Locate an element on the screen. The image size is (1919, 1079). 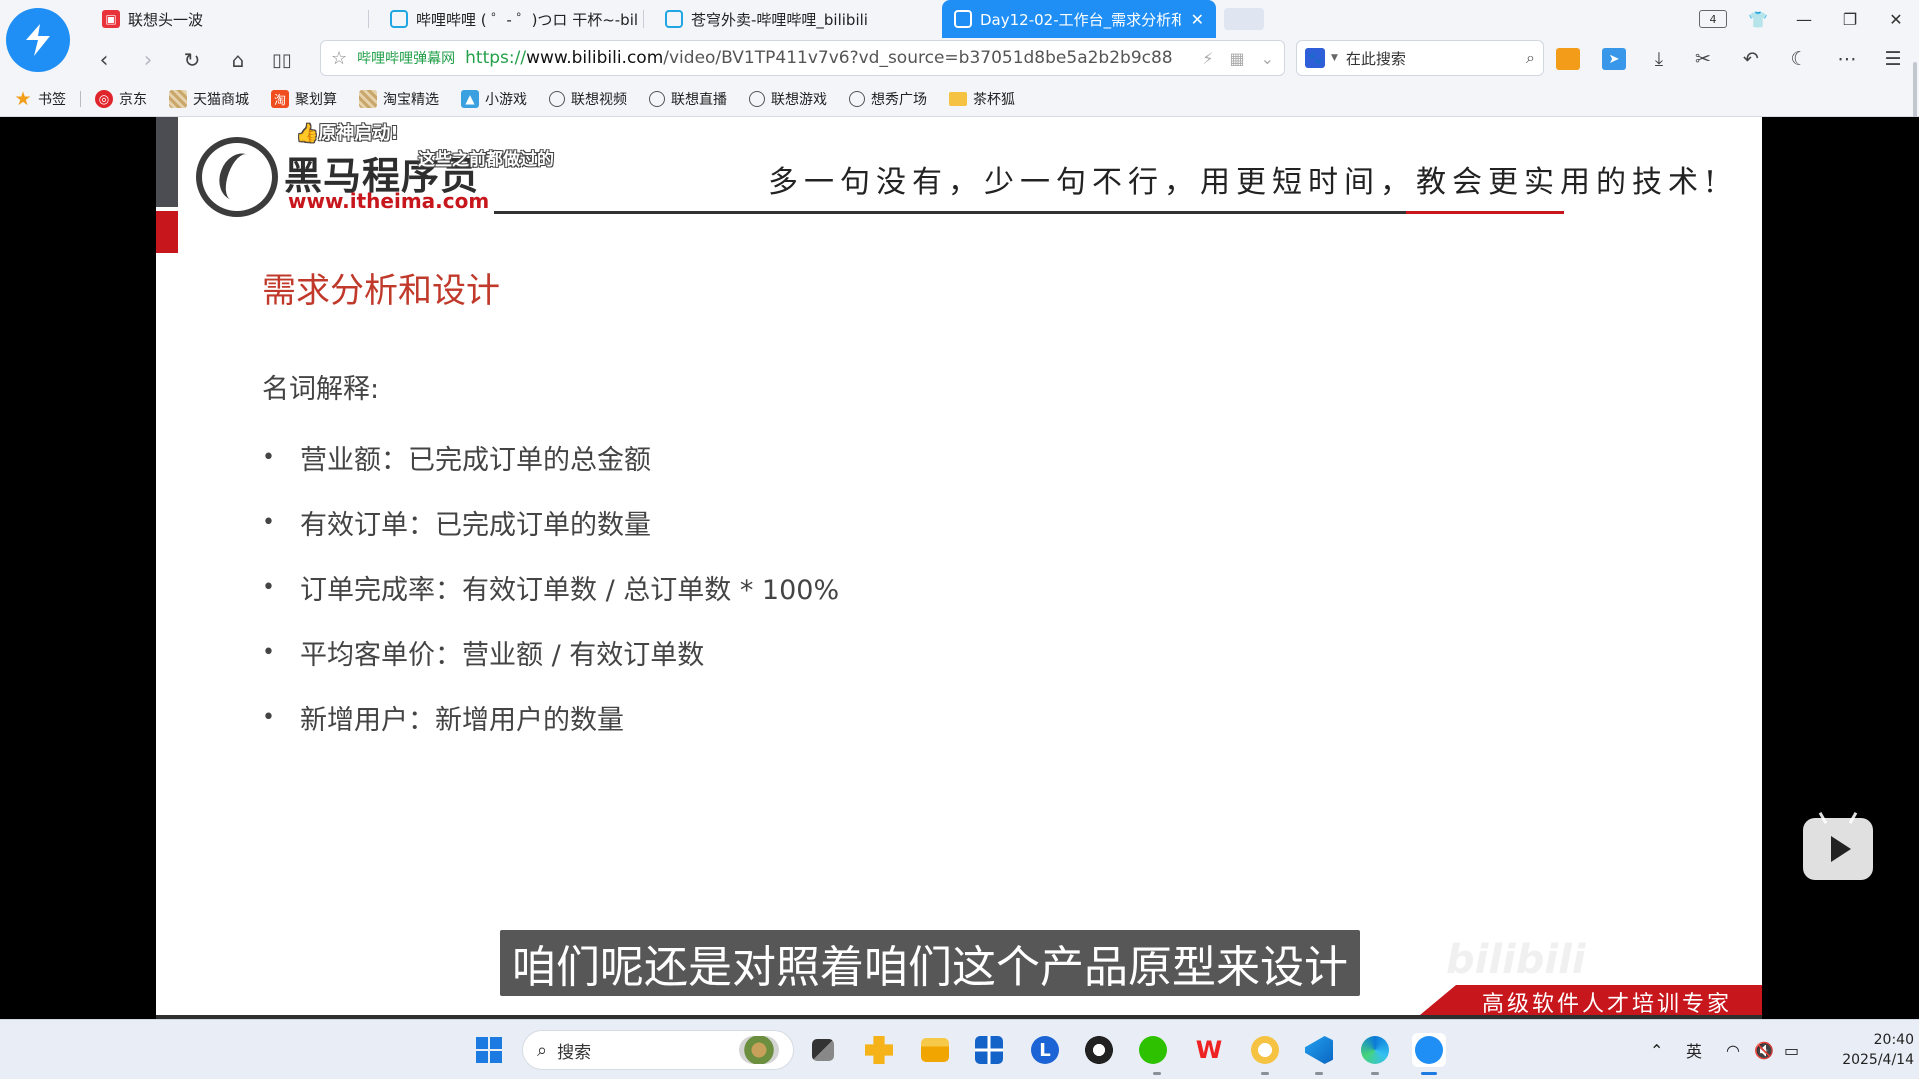
running-indicator is located at coordinates (1375, 1073).